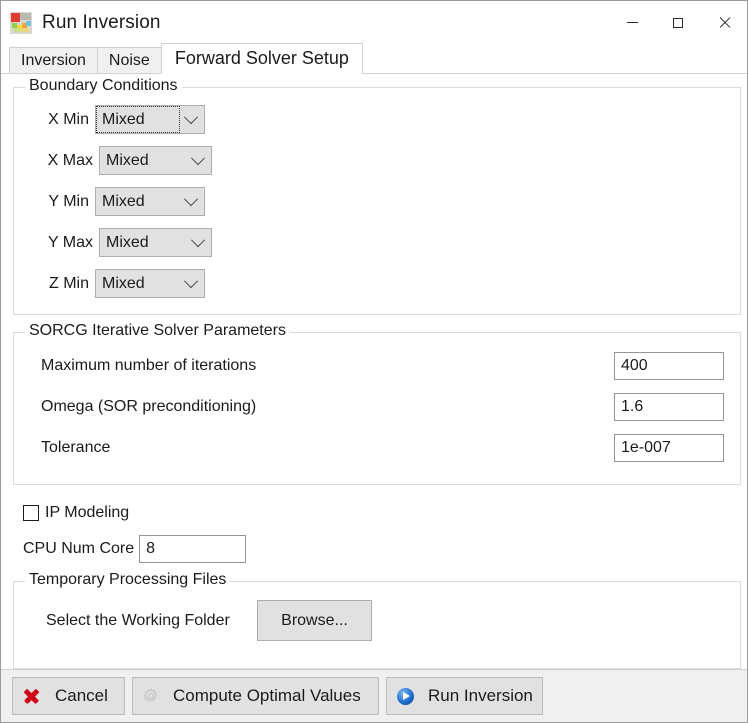 Image resolution: width=748 pixels, height=723 pixels. Describe the element at coordinates (53, 60) in the screenshot. I see `tab-inversion: Inversion` at that location.